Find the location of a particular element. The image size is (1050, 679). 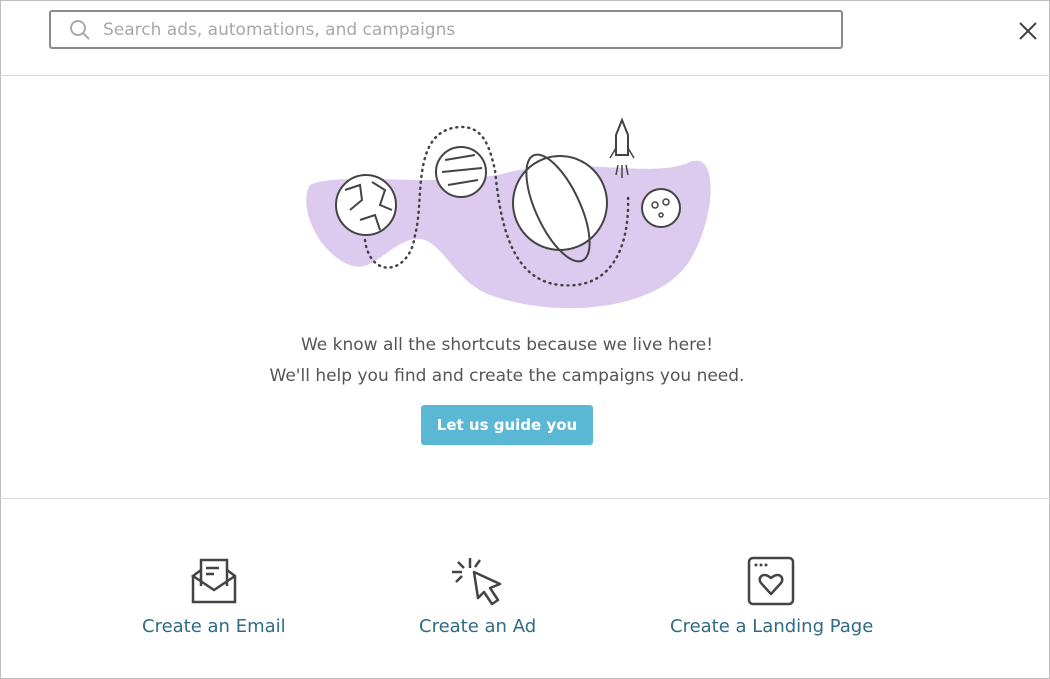

moon-icon is located at coordinates (661, 208).